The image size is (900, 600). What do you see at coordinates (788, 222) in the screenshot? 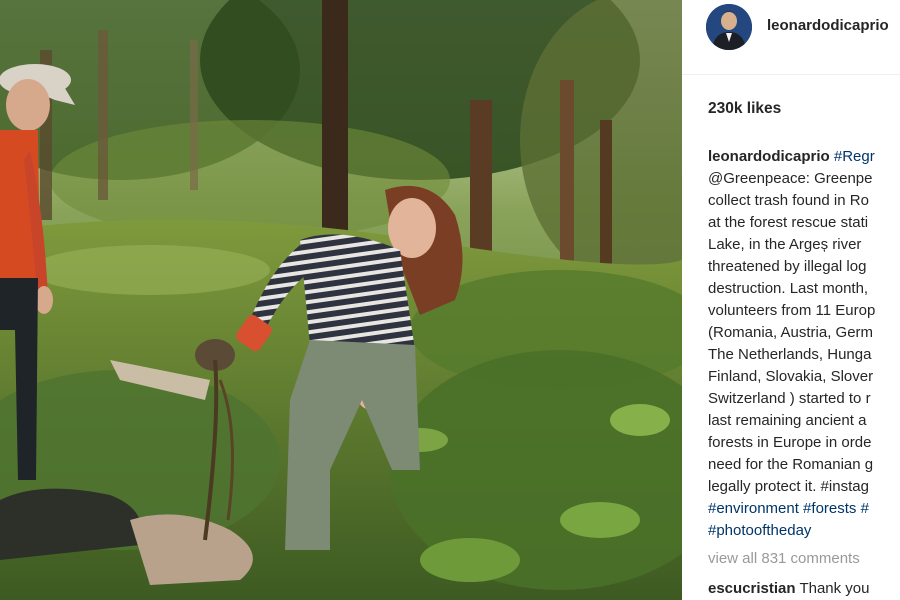
I see `caption-line: at the forest rescue stati` at bounding box center [788, 222].